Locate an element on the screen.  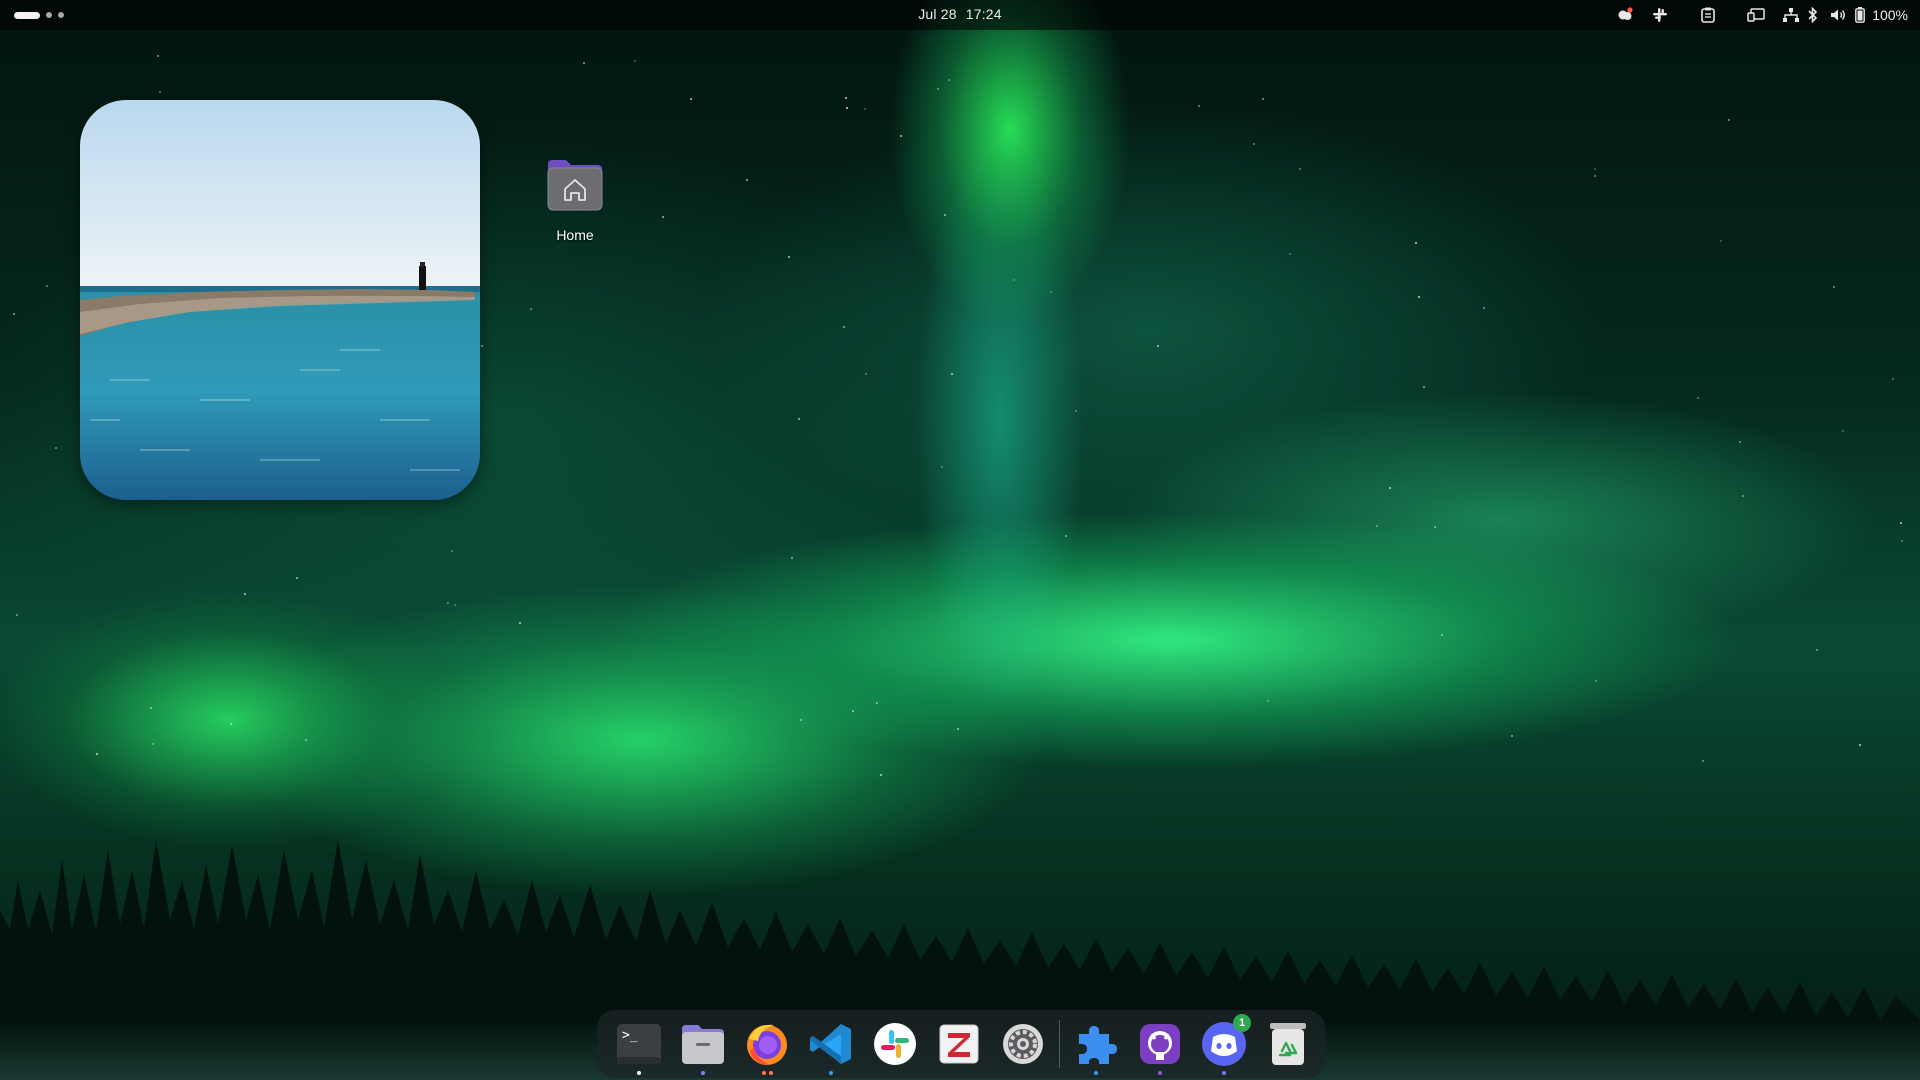
notification-bell-icon is located at coordinates (1625, 15).